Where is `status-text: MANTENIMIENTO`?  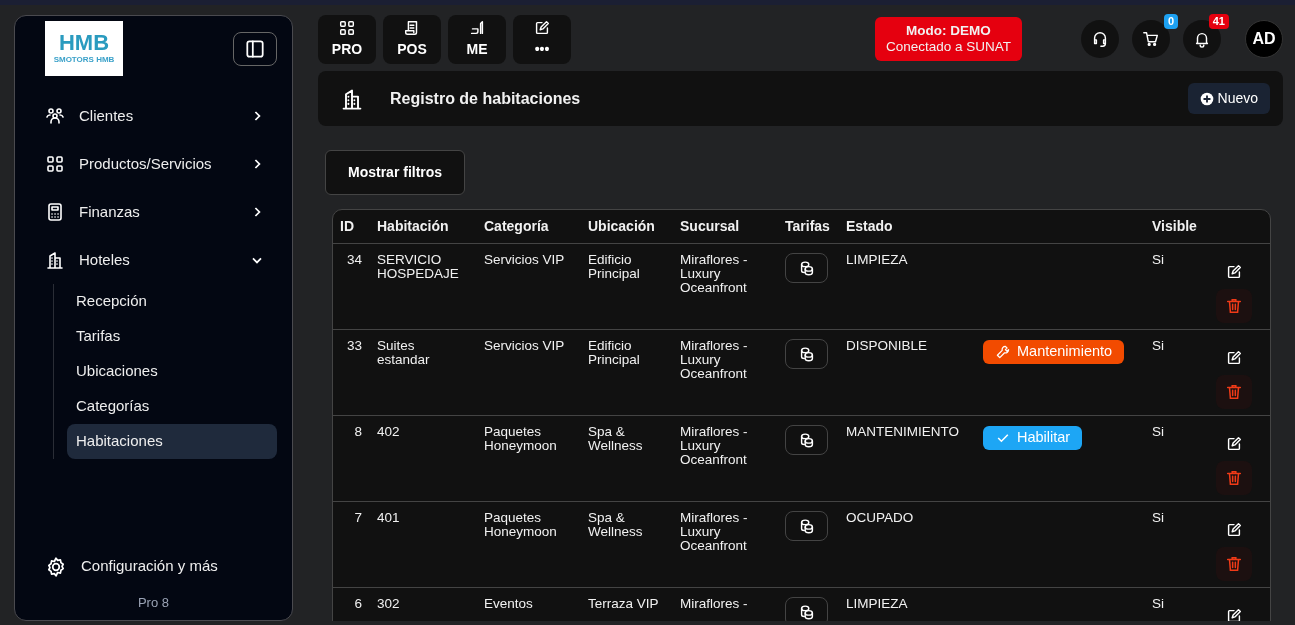 status-text: MANTENIMIENTO is located at coordinates (902, 433).